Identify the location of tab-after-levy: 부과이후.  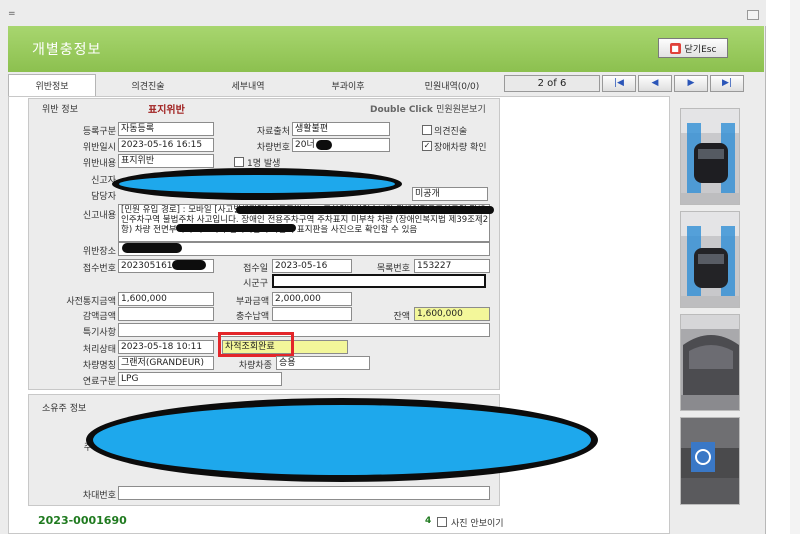
(348, 85).